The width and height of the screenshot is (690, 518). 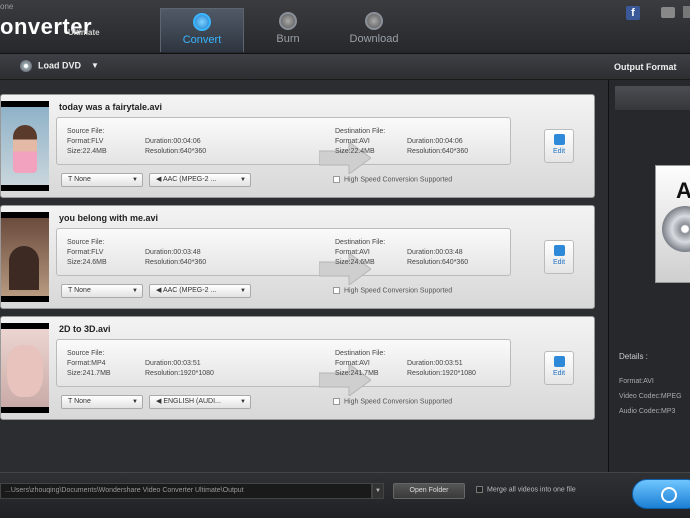 What do you see at coordinates (441, 368) in the screenshot?
I see `destination-details: Duration:00:03:51 Resolution:1920*1080` at bounding box center [441, 368].